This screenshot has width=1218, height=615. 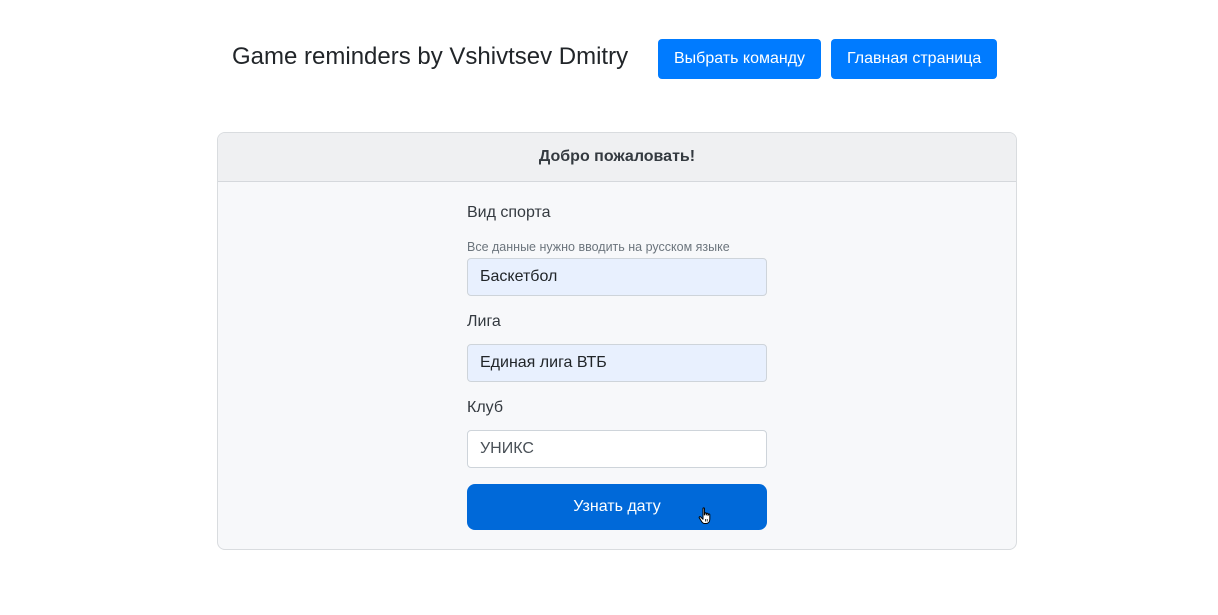 I want to click on card-title: Добро пожаловать!, so click(x=617, y=157).